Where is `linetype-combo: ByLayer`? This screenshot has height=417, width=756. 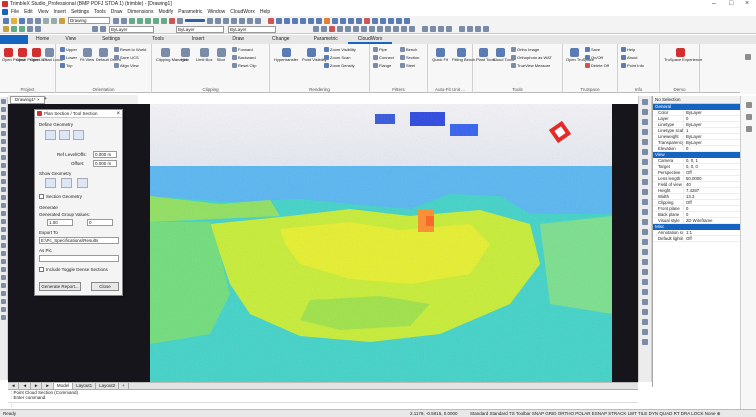 linetype-combo: ByLayer is located at coordinates (200, 29).